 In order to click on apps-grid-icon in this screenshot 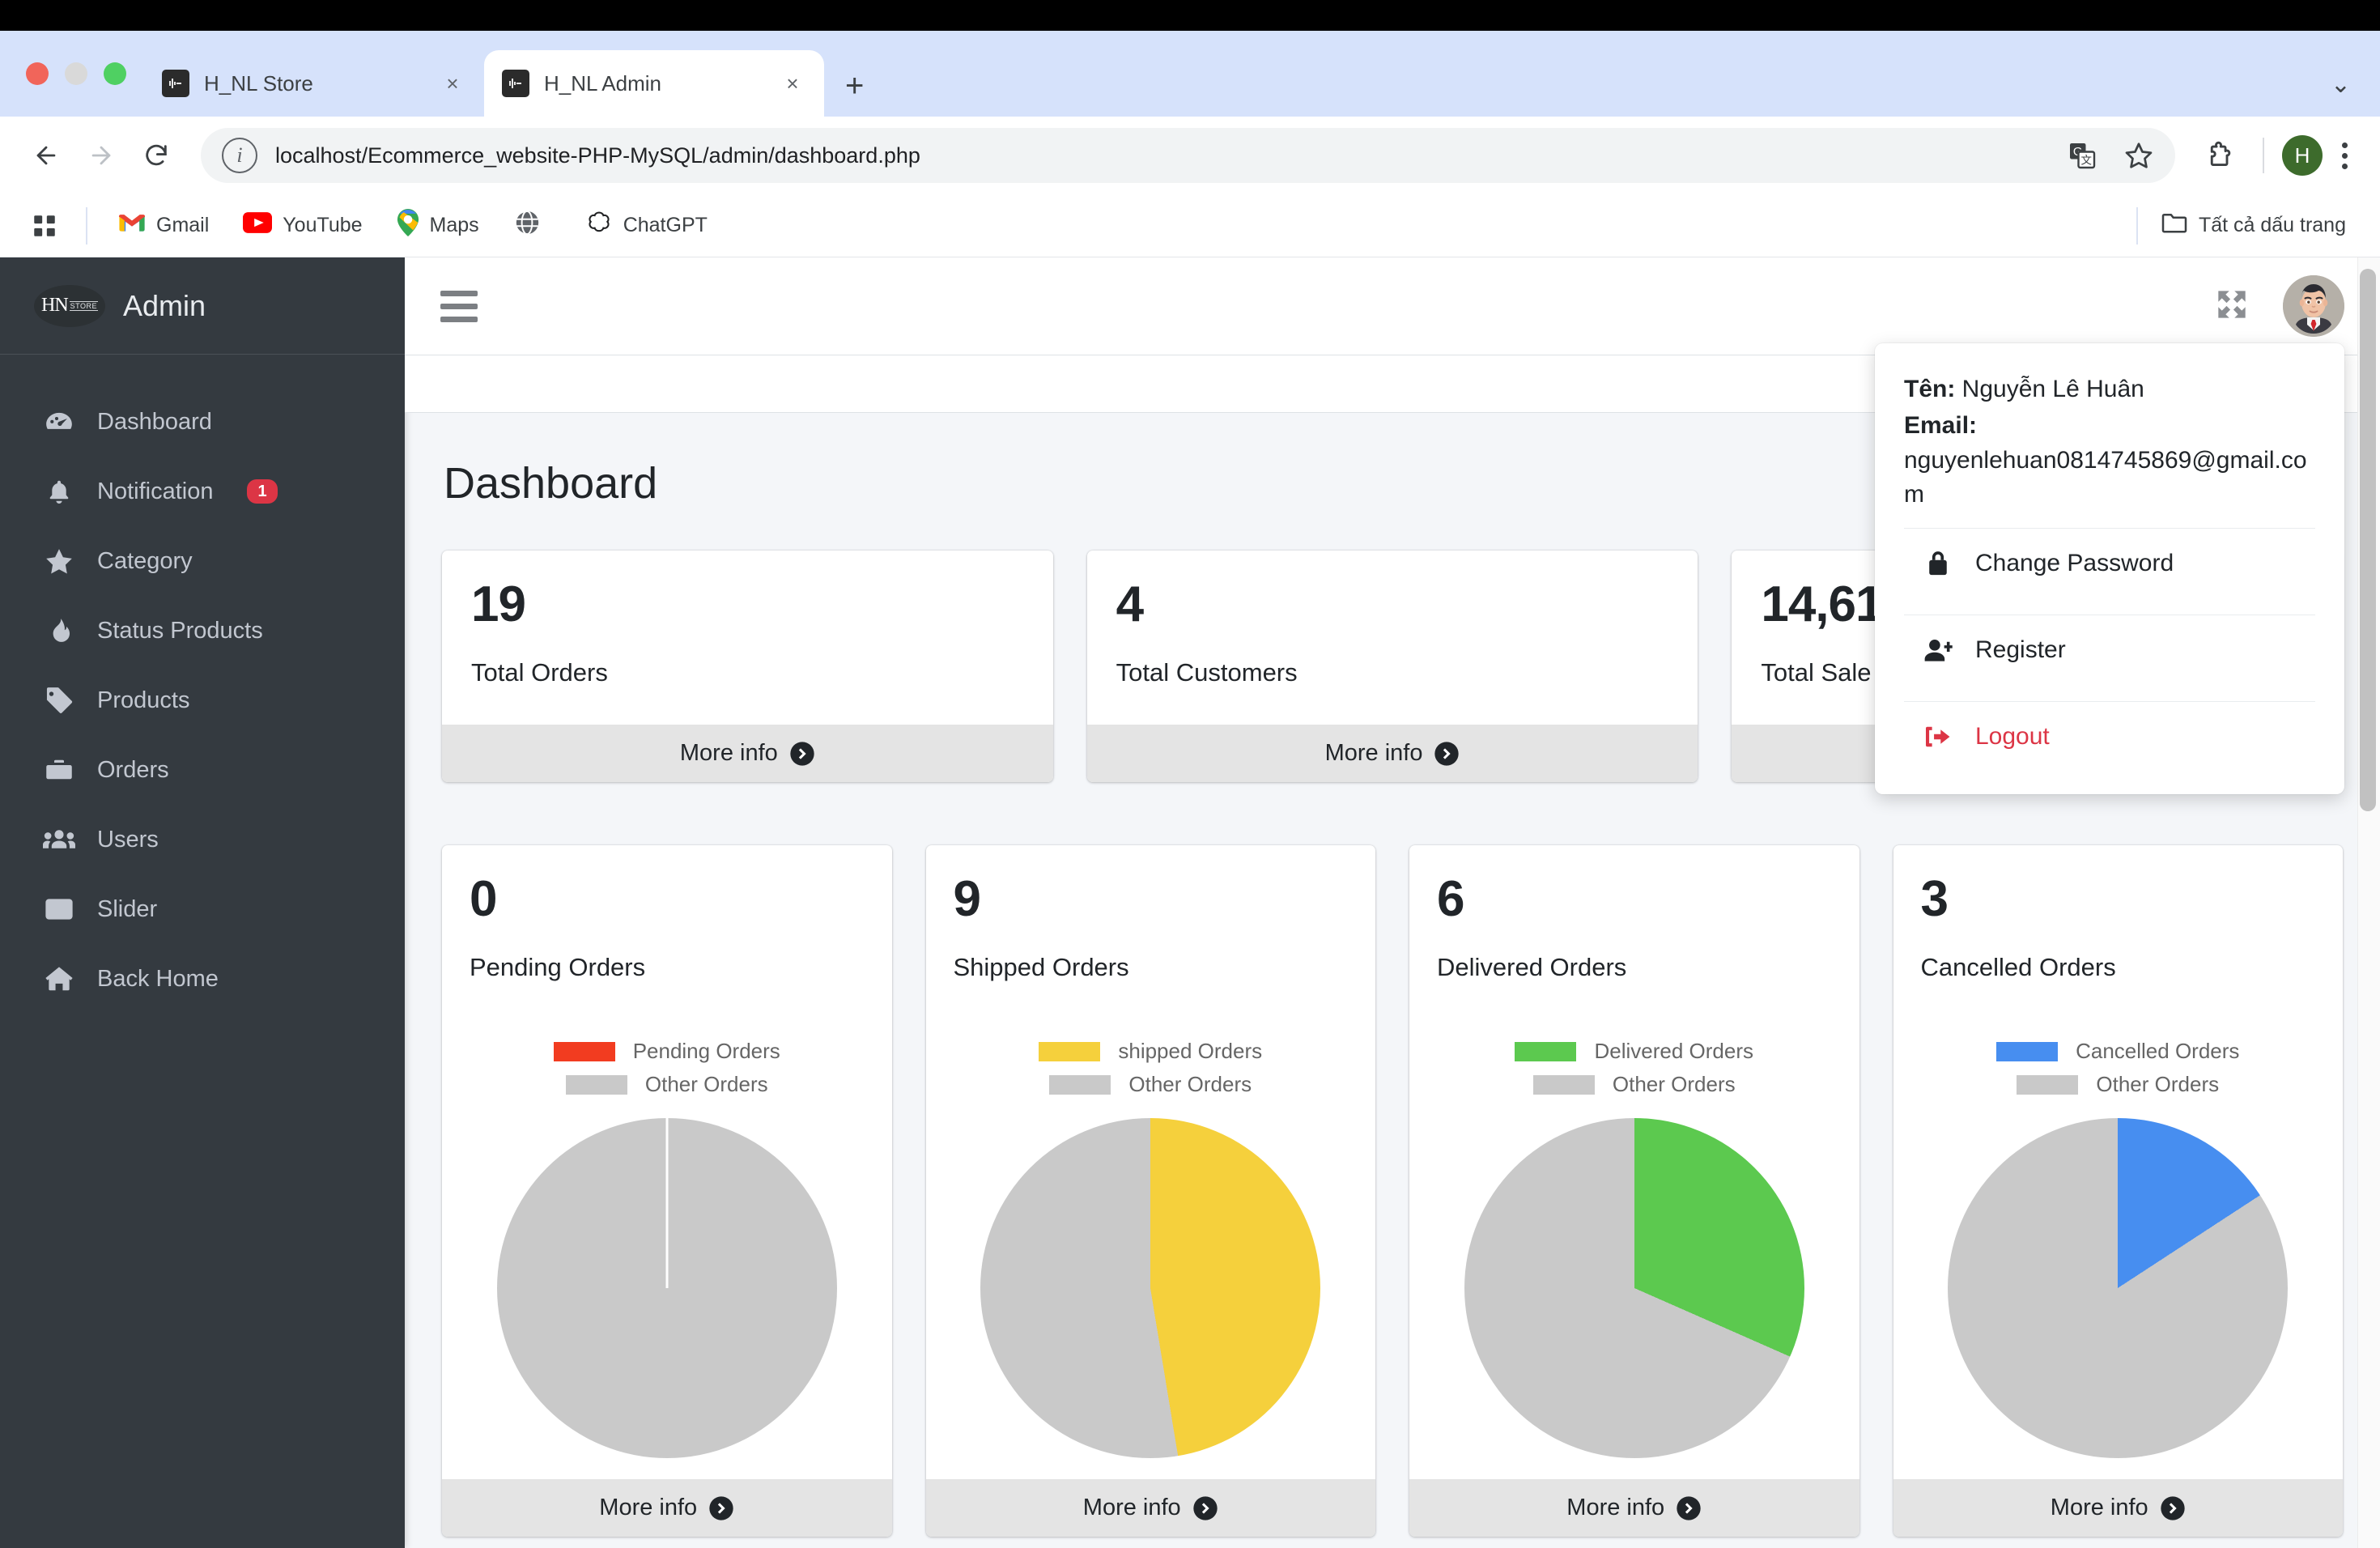, I will do `click(45, 226)`.